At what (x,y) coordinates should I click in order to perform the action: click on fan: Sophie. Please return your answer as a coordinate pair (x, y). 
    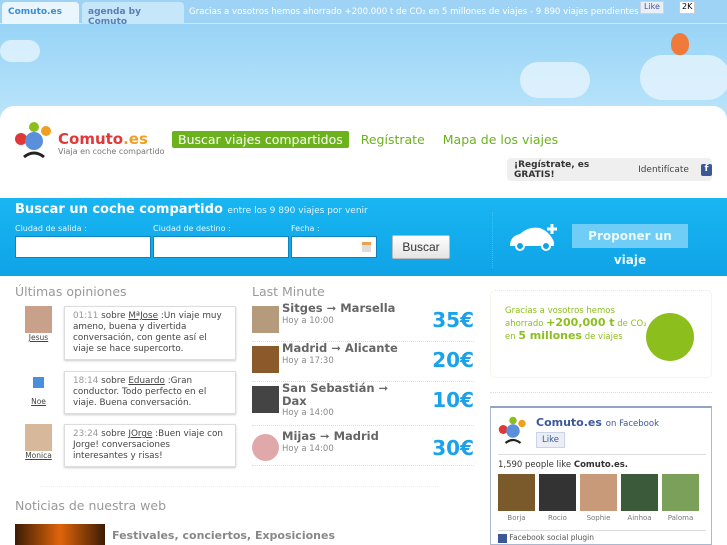
    Looking at the image, I should click on (598, 498).